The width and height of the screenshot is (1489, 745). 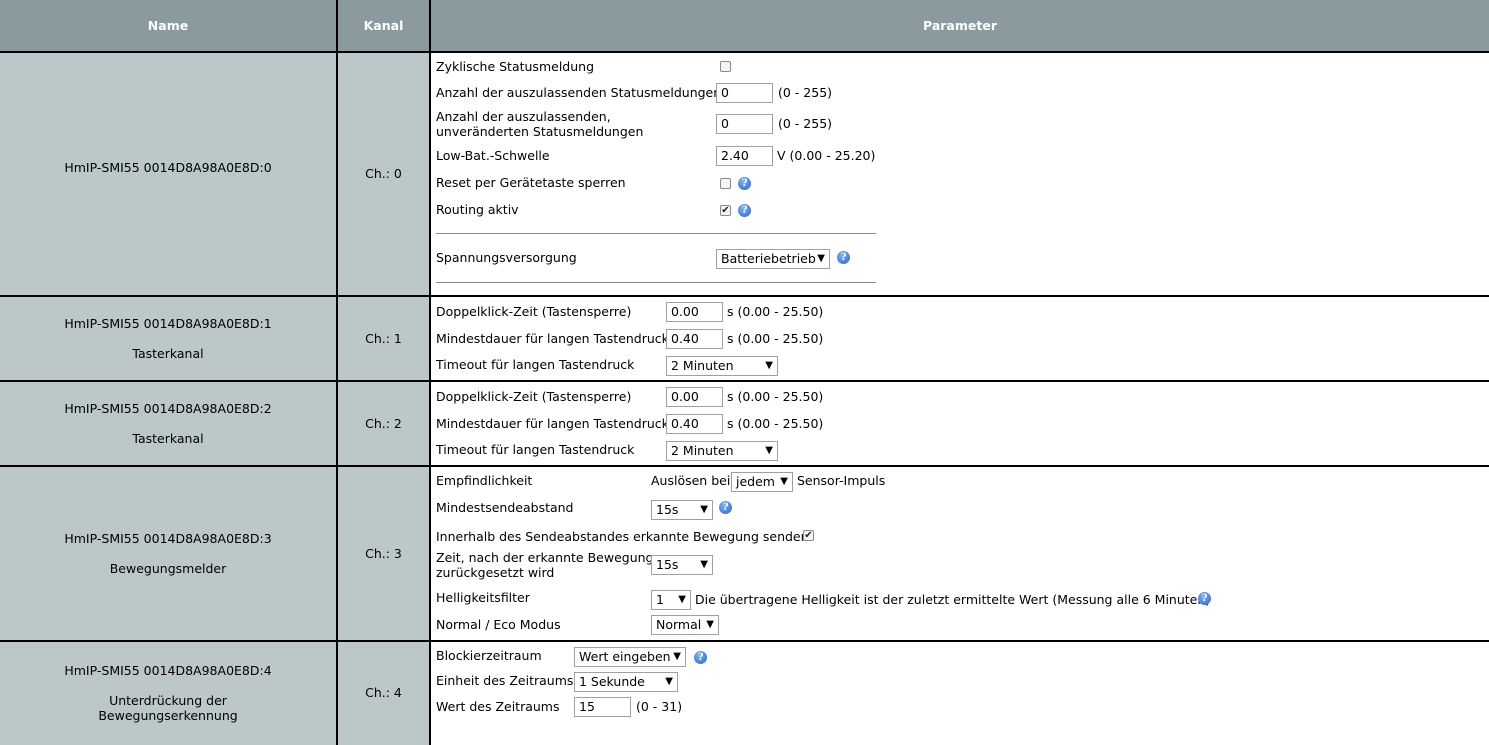 I want to click on device-name: HmIP-SMI55 0014D8A98A0E8D:3, so click(x=168, y=538).